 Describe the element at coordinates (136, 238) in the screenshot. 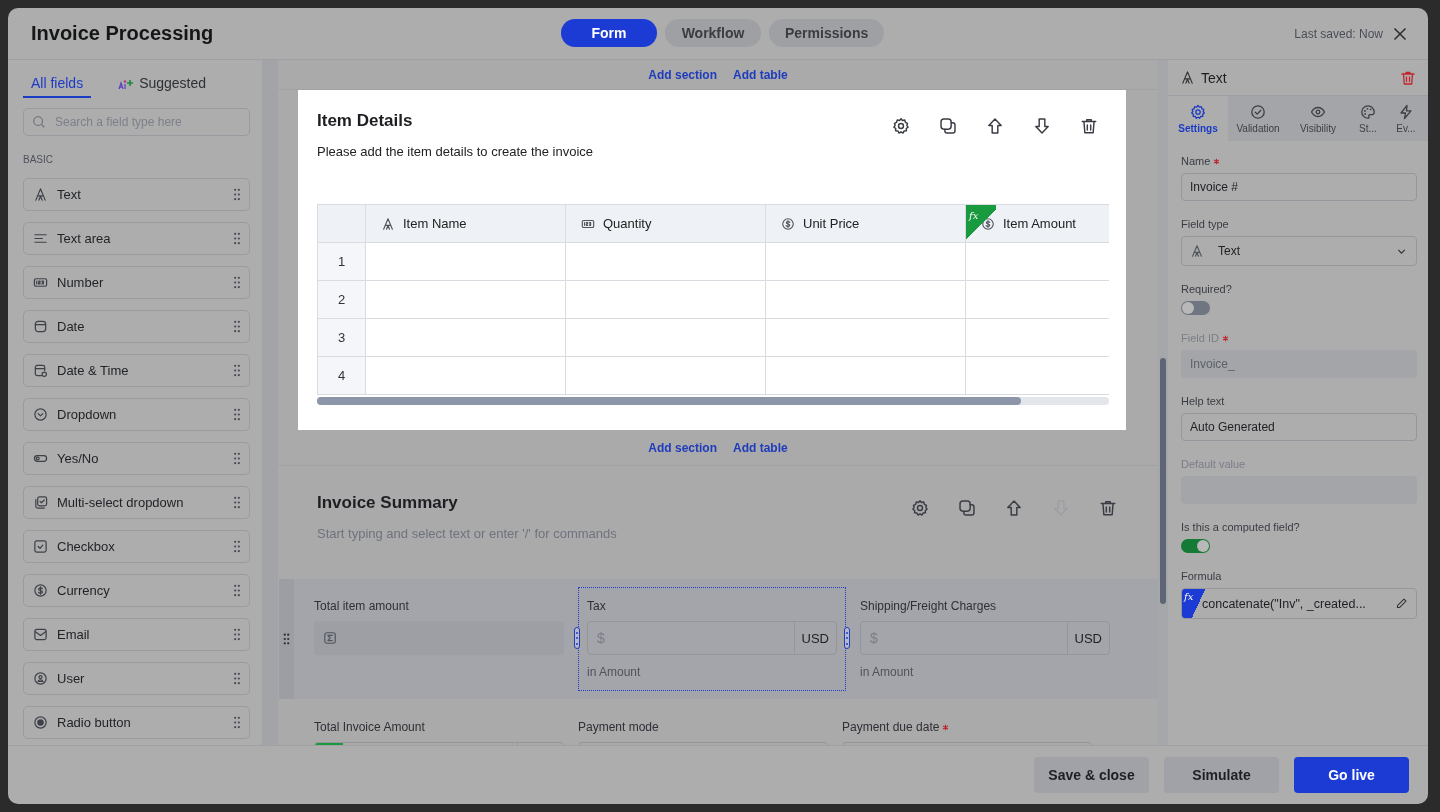

I see `field-type-item: Text area` at that location.